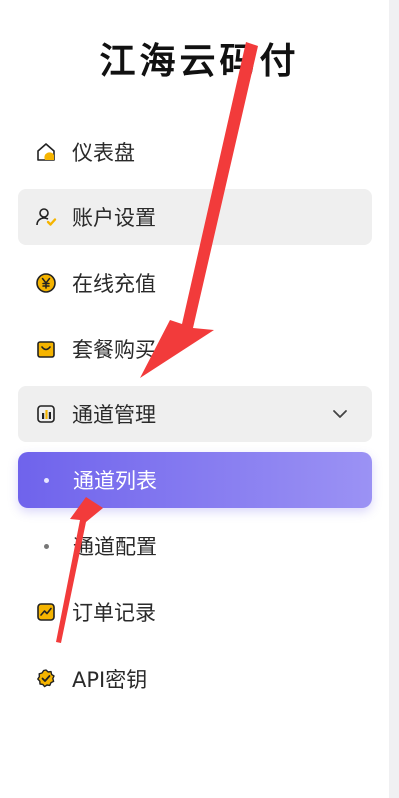 The width and height of the screenshot is (399, 798). I want to click on package-icon, so click(46, 349).